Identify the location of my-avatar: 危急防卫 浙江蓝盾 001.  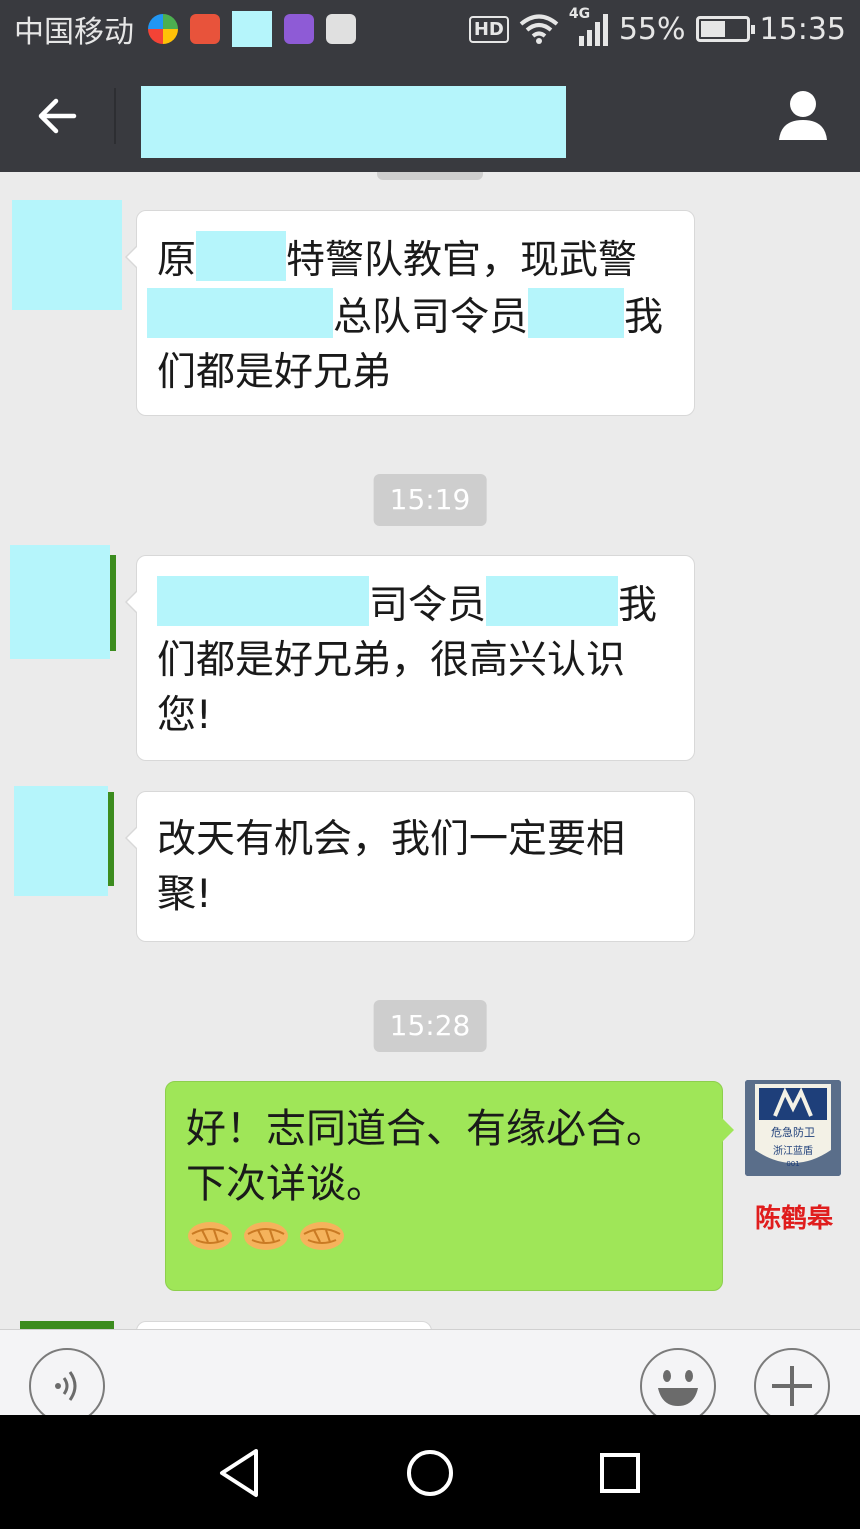
(793, 1128).